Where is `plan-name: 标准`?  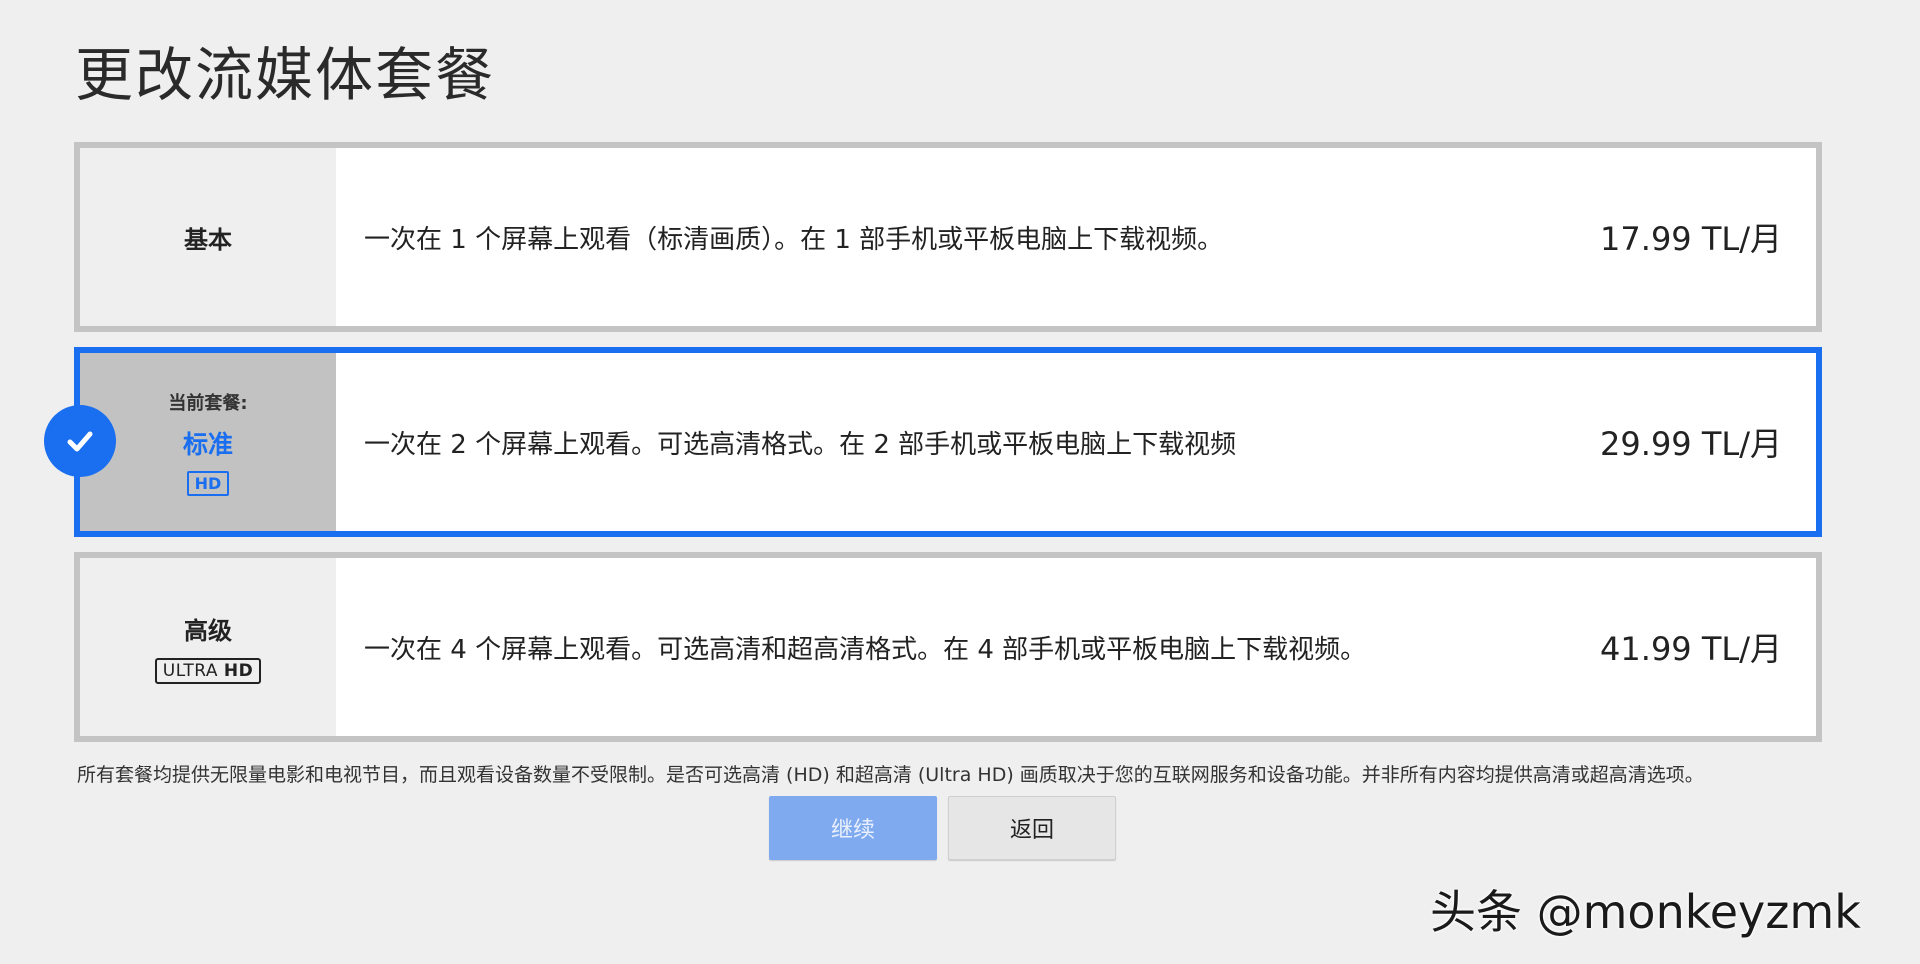
plan-name: 标准 is located at coordinates (207, 444).